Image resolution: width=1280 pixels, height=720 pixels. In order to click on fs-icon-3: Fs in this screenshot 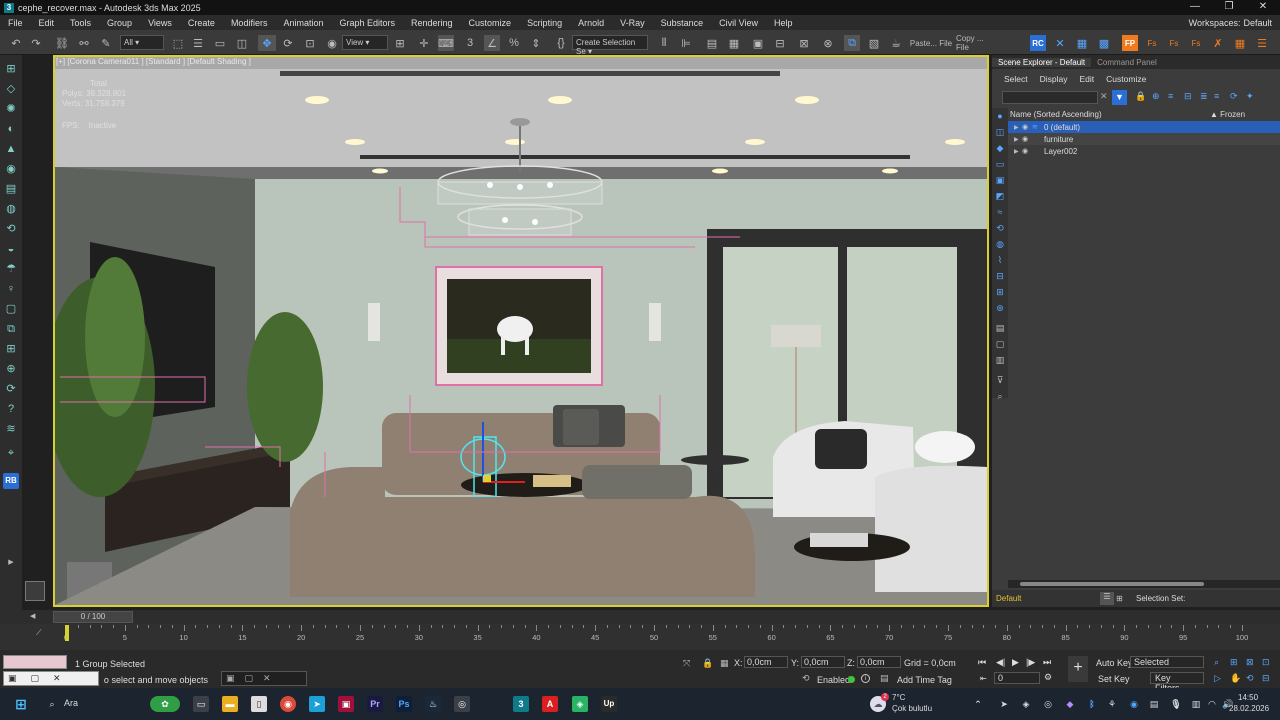, I will do `click(1196, 43)`.